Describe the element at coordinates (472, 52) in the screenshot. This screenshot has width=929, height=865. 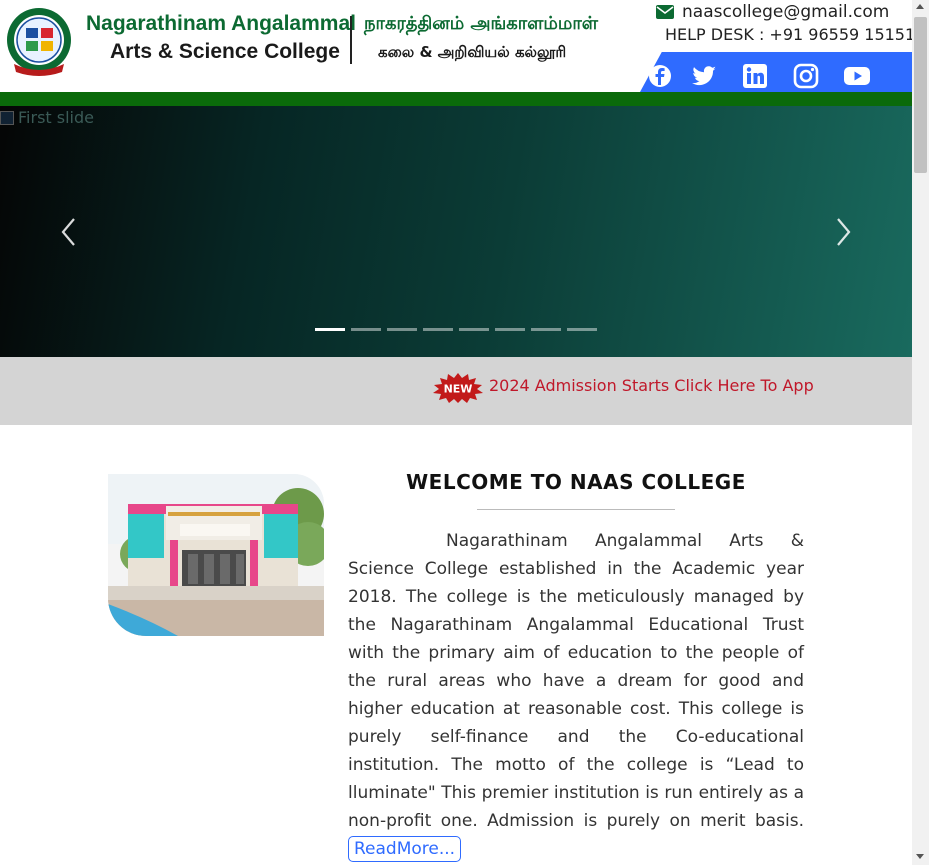
I see `college-name-ta-line2: கலை & அறிவியல் கல்லூரி` at that location.